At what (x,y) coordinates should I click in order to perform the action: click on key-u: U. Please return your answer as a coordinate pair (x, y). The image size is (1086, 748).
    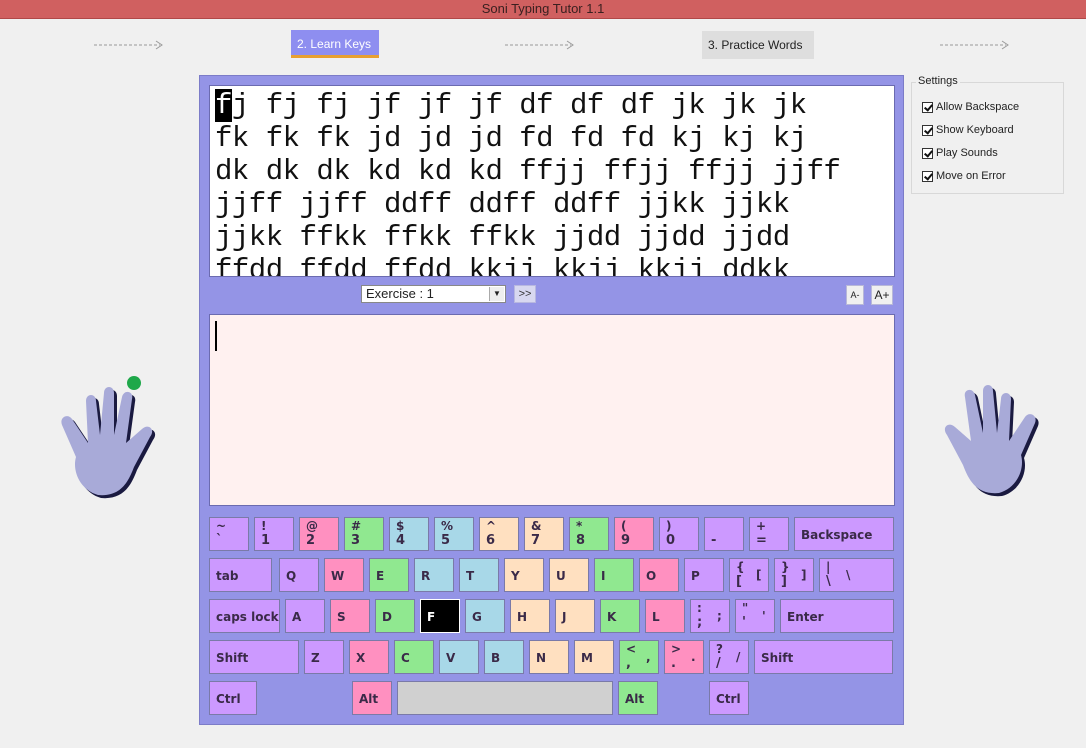
    Looking at the image, I should click on (569, 575).